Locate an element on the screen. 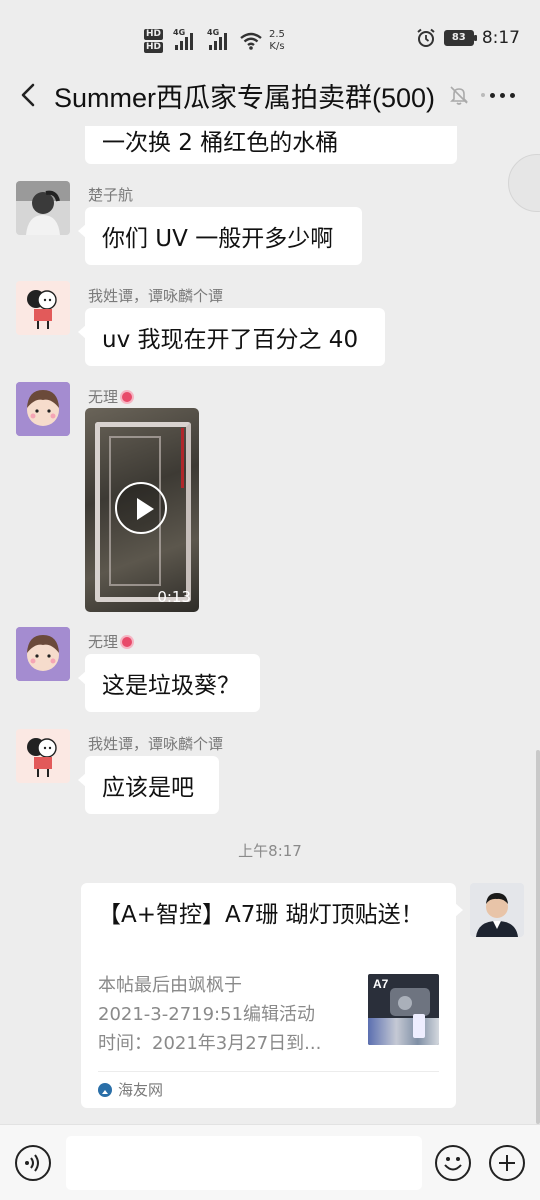 Image resolution: width=540 pixels, height=1200 pixels. network-type-2: 4G is located at coordinates (213, 32).